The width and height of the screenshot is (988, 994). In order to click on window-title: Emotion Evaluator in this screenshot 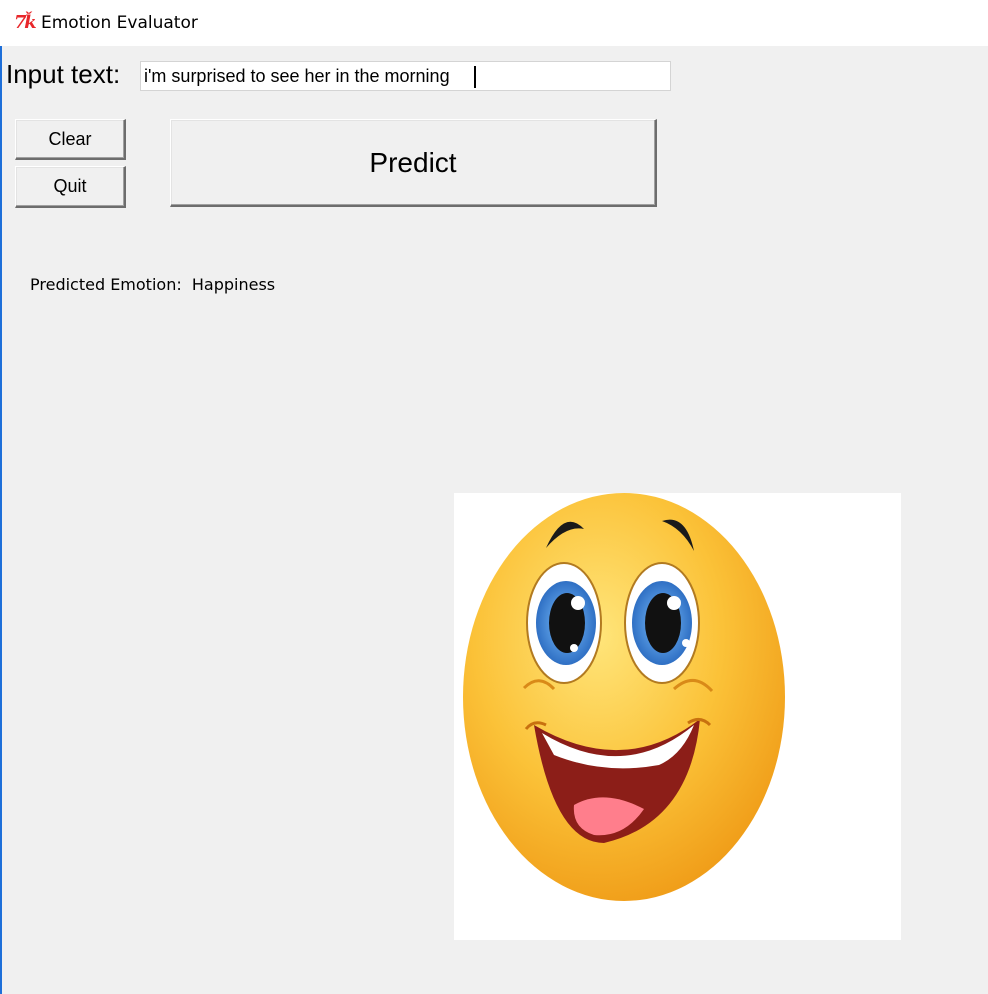, I will do `click(119, 23)`.